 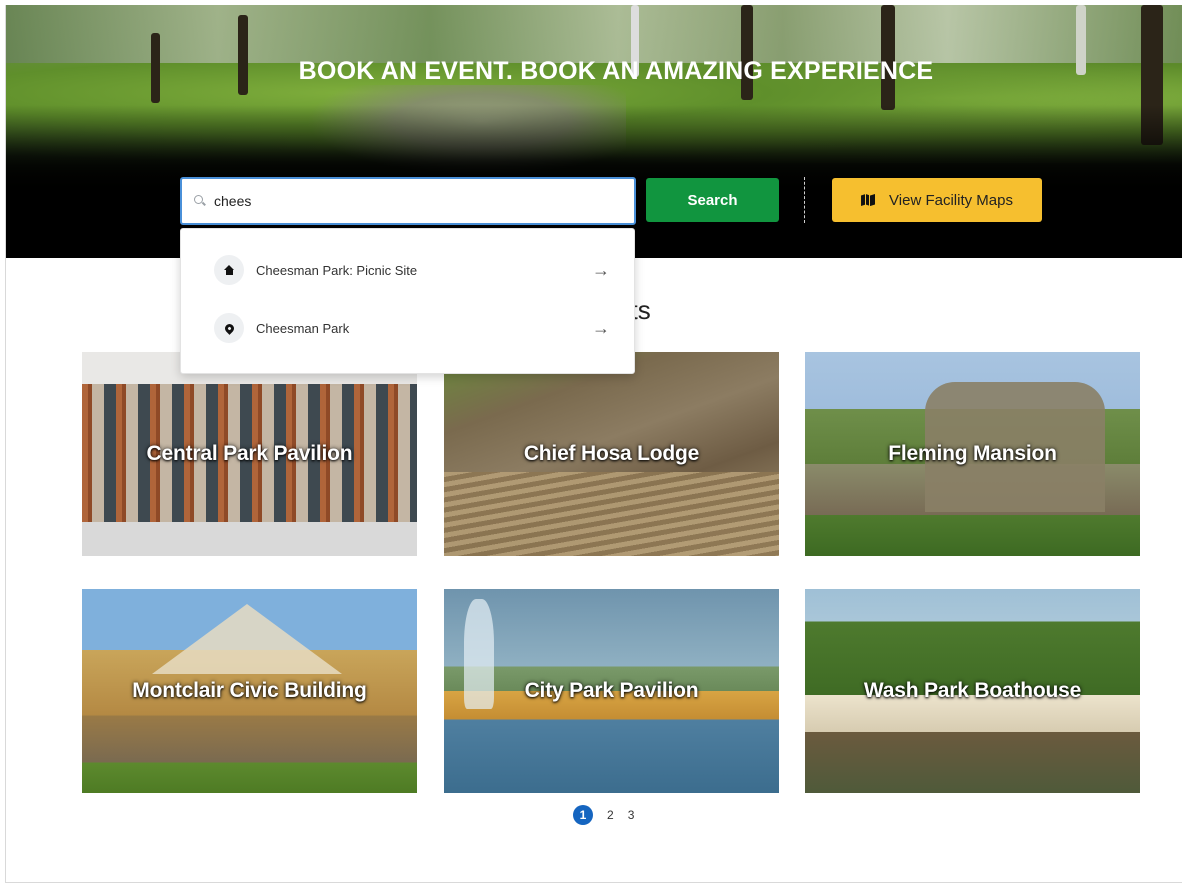 I want to click on venue-card-title: Wash Park Boathouse, so click(x=972, y=690).